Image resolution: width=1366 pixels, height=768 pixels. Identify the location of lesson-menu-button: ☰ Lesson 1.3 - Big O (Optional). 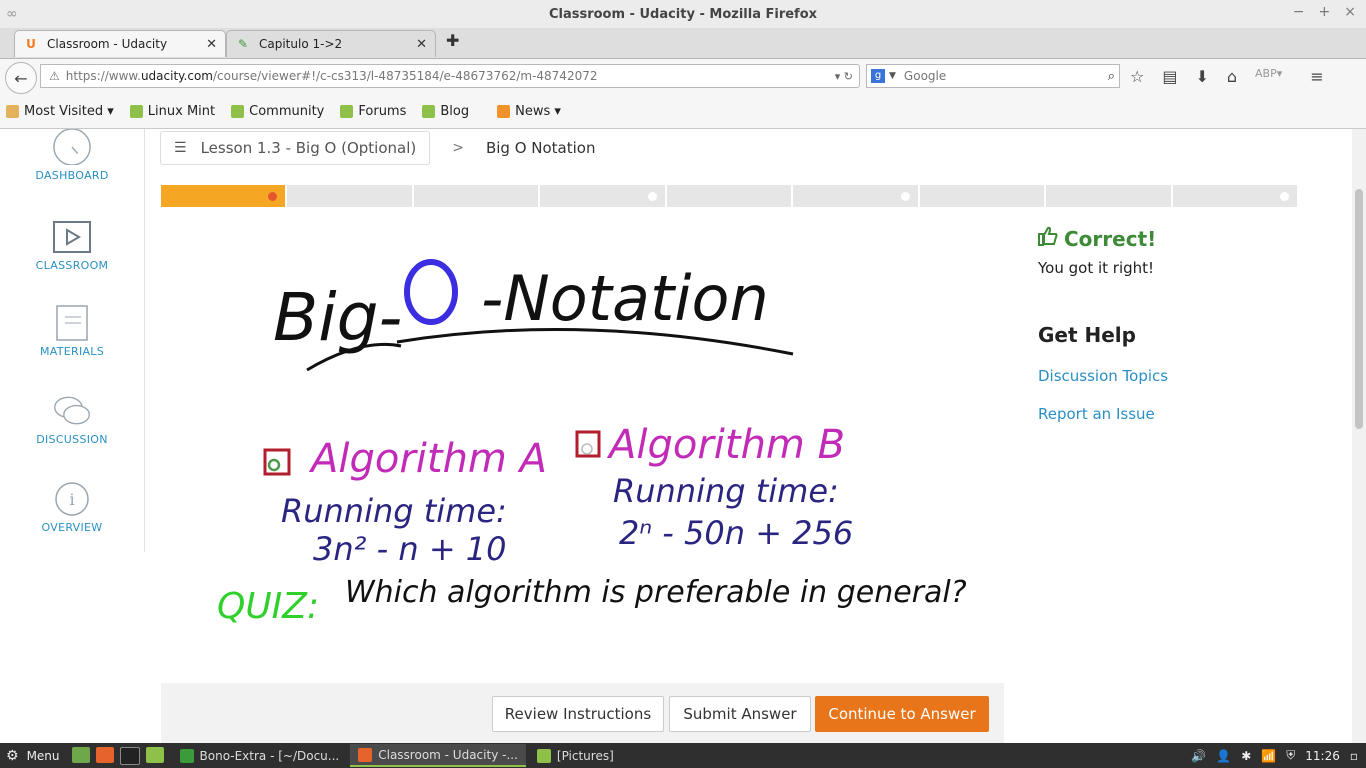
(295, 148).